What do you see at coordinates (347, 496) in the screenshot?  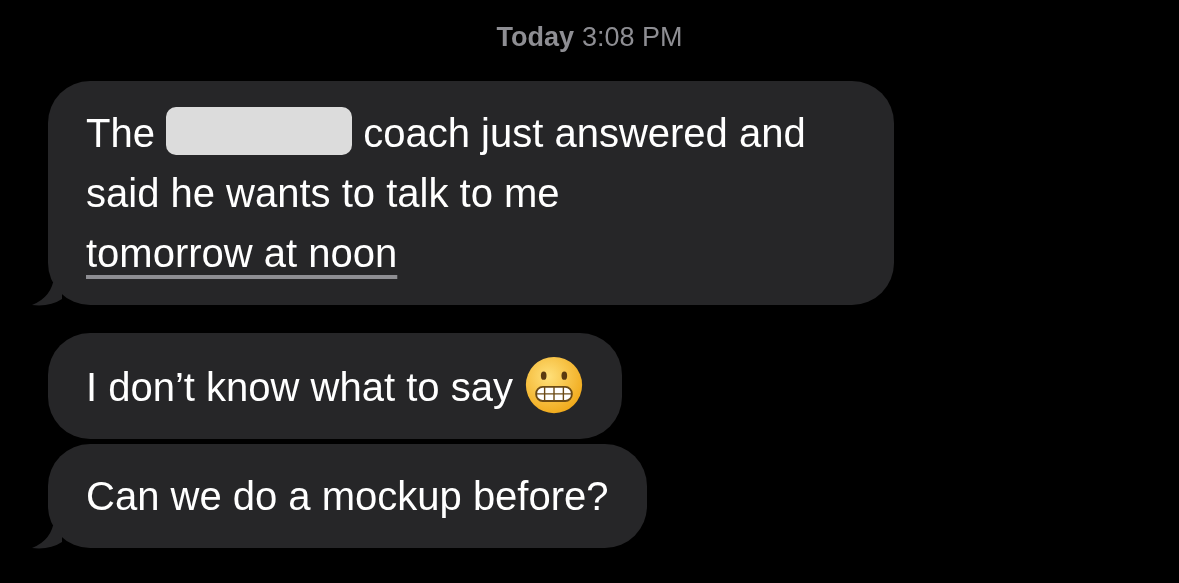 I see `message-text: Can we do a mockup before?` at bounding box center [347, 496].